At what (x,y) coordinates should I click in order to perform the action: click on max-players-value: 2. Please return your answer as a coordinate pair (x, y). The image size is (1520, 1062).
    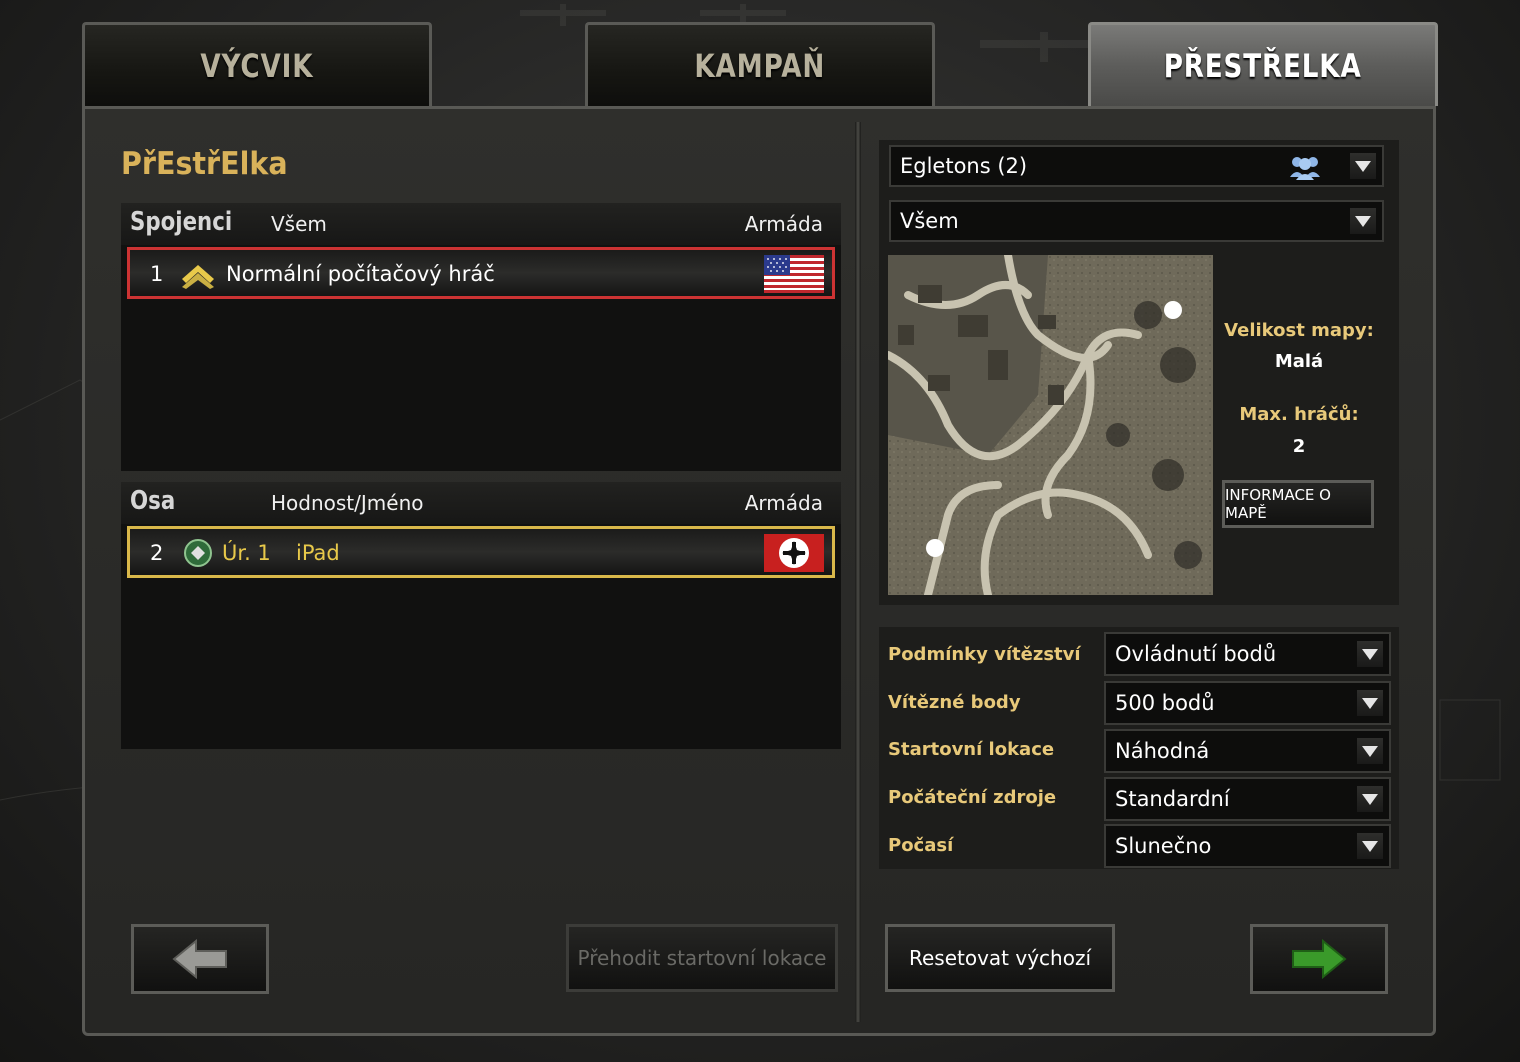
    Looking at the image, I should click on (1299, 446).